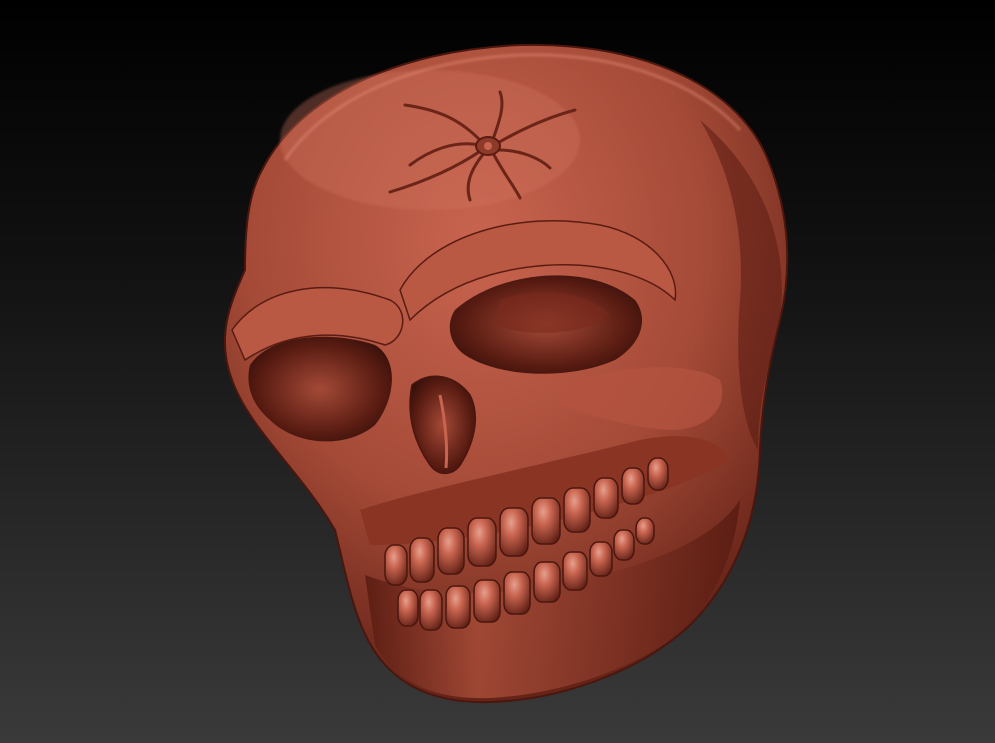 This screenshot has width=995, height=743. What do you see at coordinates (430, 140) in the screenshot?
I see `forehead-highlight` at bounding box center [430, 140].